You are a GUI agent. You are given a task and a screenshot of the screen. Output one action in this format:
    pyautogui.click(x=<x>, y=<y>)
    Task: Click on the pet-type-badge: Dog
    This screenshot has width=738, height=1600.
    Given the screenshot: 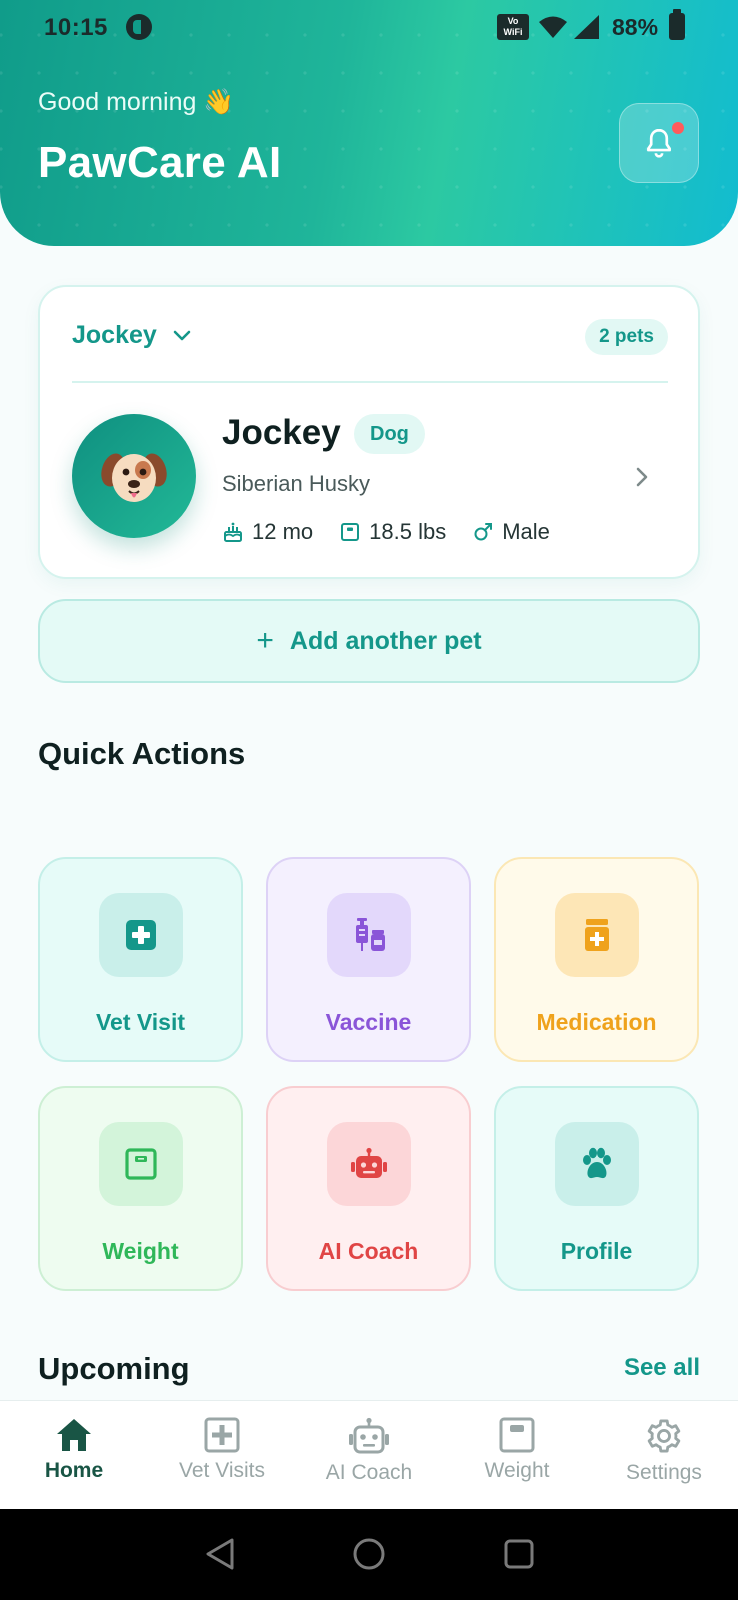 What is the action you would take?
    pyautogui.click(x=389, y=434)
    